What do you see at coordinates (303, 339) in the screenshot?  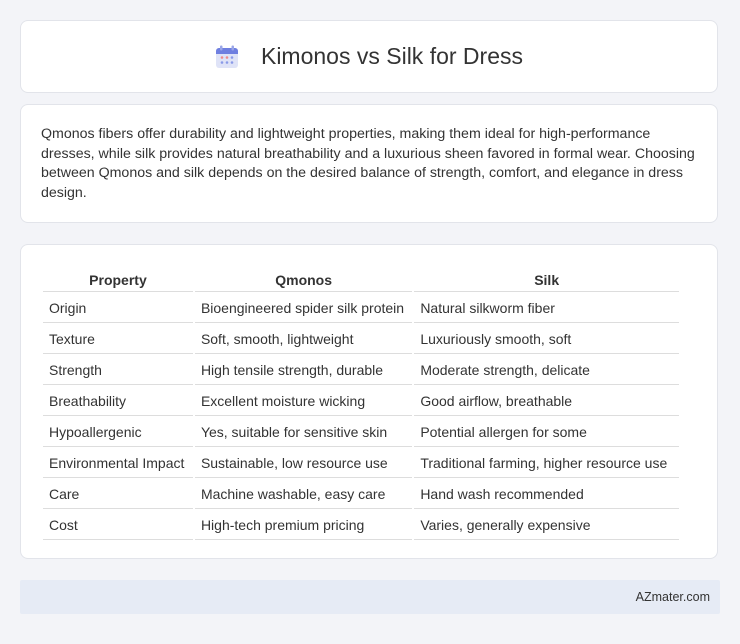 I see `cell-qmonos: Soft, smooth, lightweight` at bounding box center [303, 339].